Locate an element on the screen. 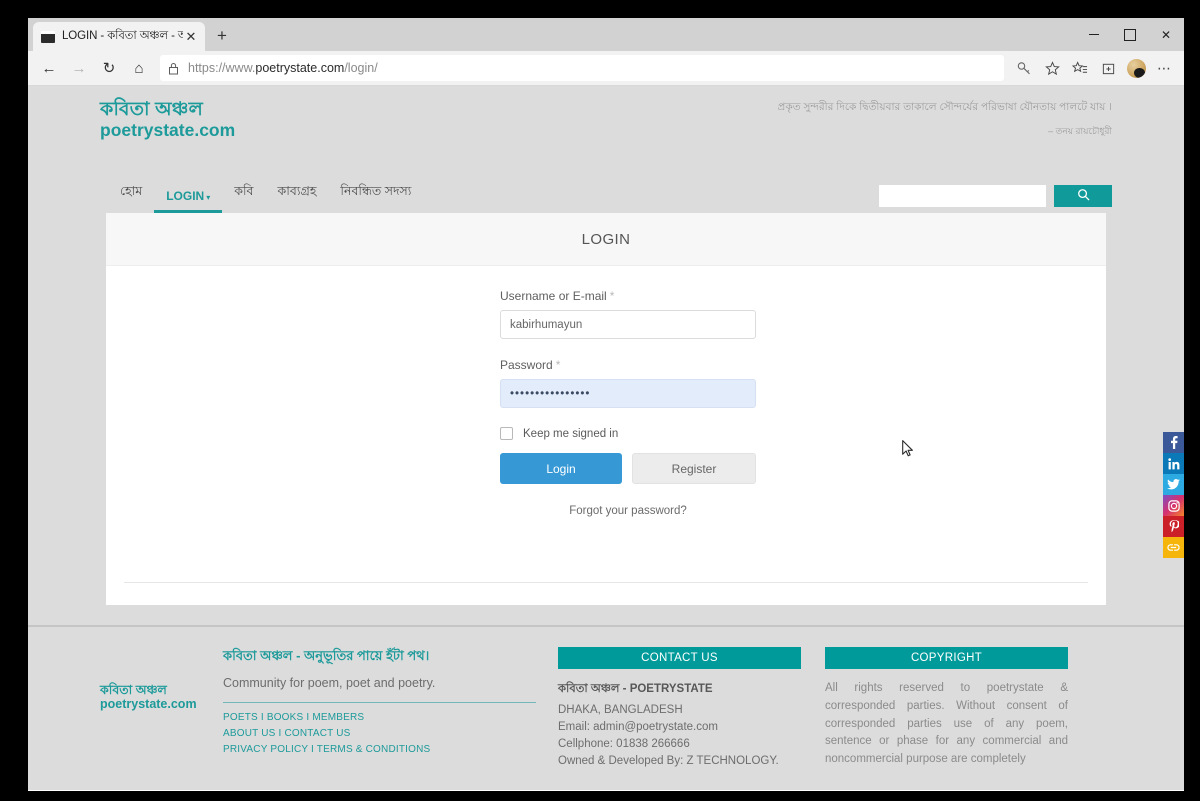  section-separator is located at coordinates (606, 616).